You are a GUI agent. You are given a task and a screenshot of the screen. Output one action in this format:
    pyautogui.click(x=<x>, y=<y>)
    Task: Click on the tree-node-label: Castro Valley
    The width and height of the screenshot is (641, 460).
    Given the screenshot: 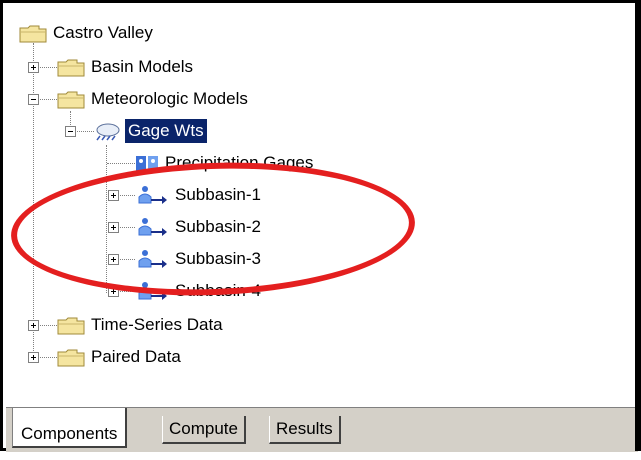 What is the action you would take?
    pyautogui.click(x=103, y=32)
    